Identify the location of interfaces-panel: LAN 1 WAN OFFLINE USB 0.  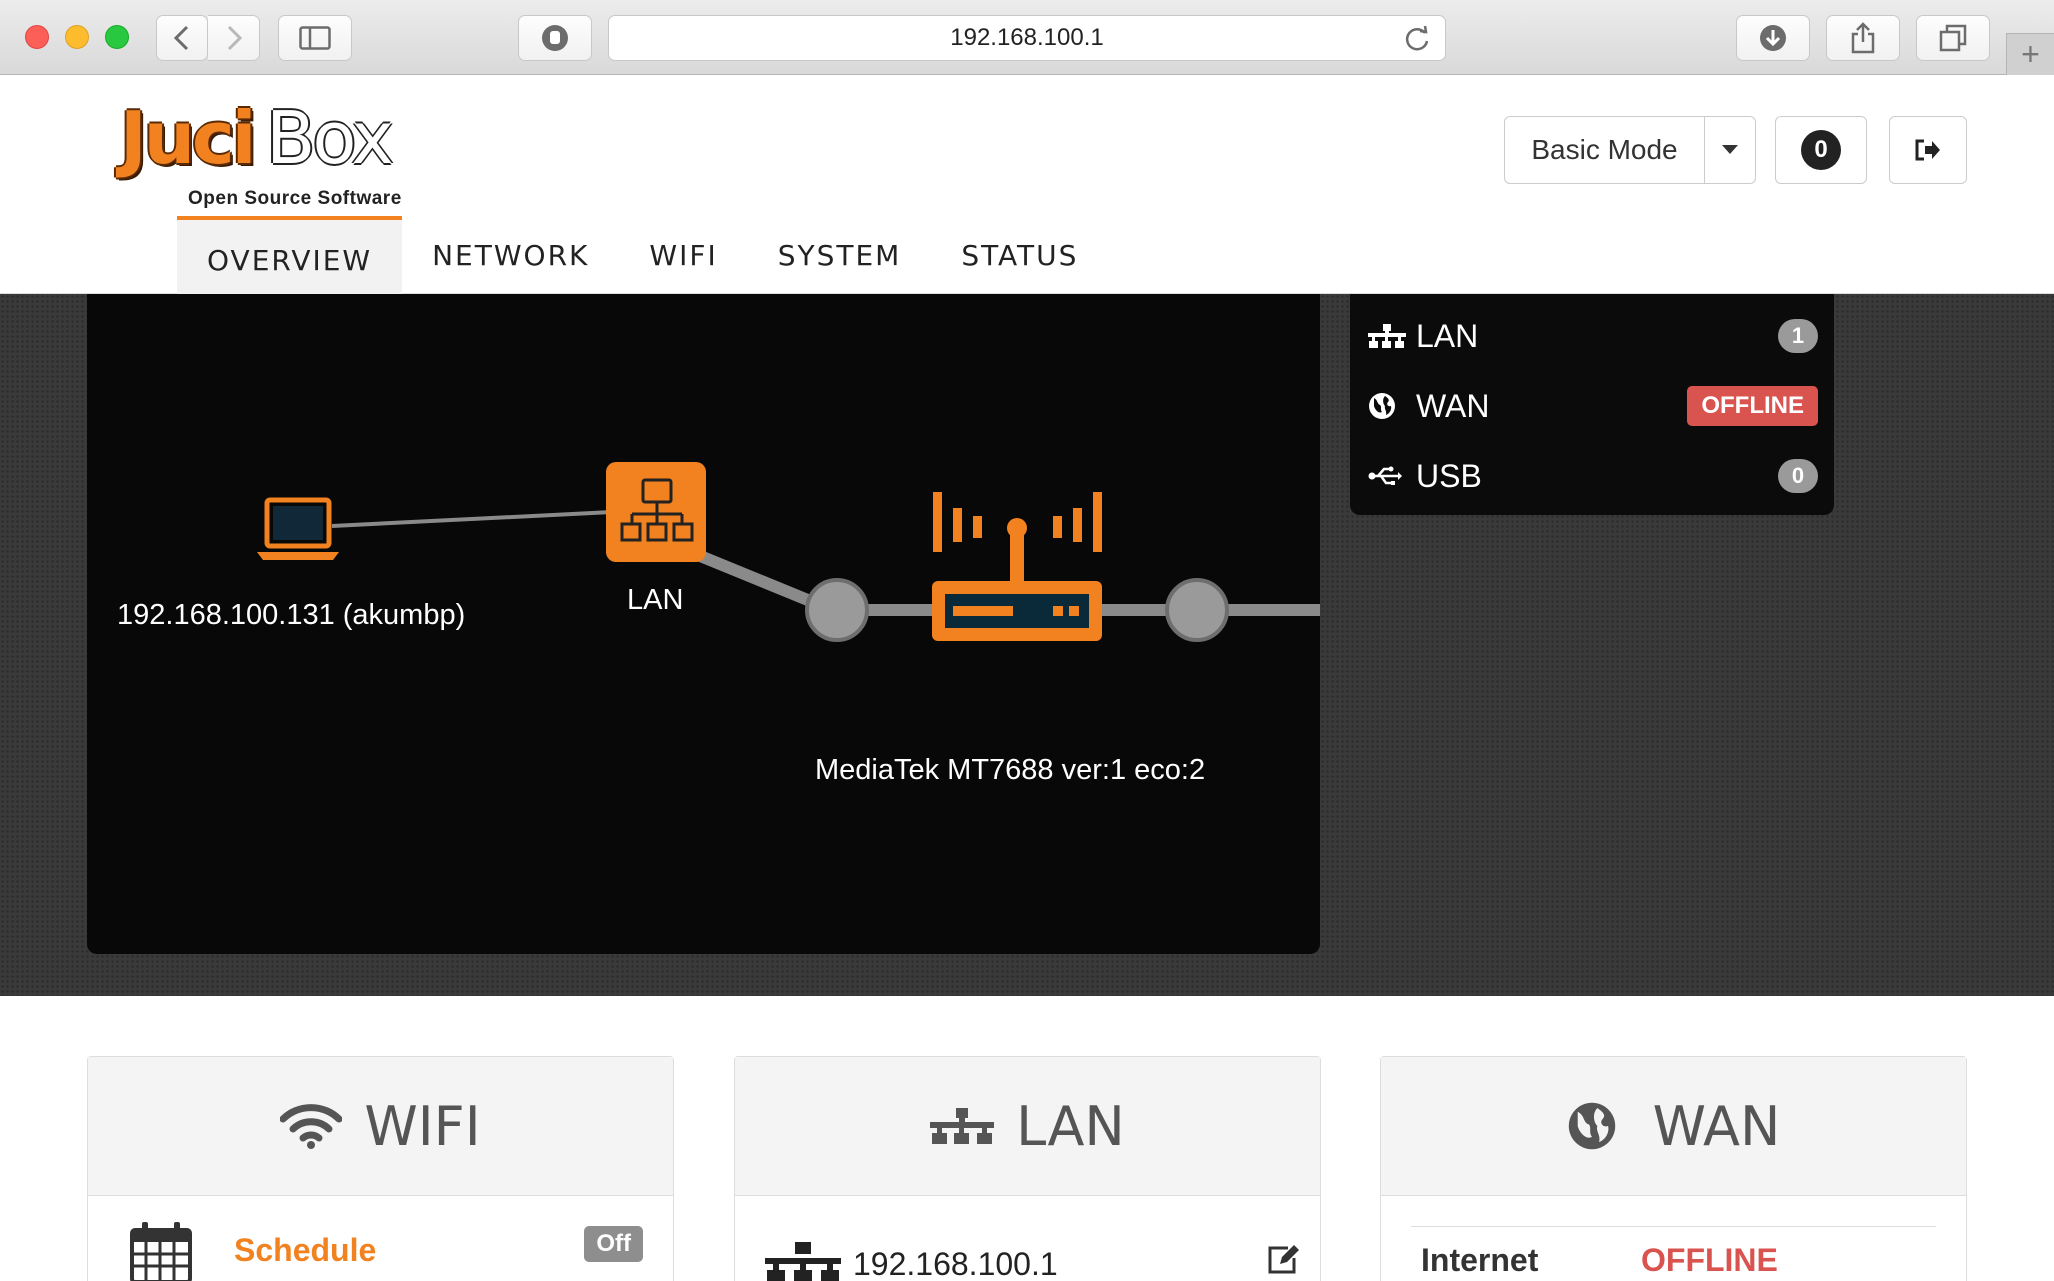
(1592, 404).